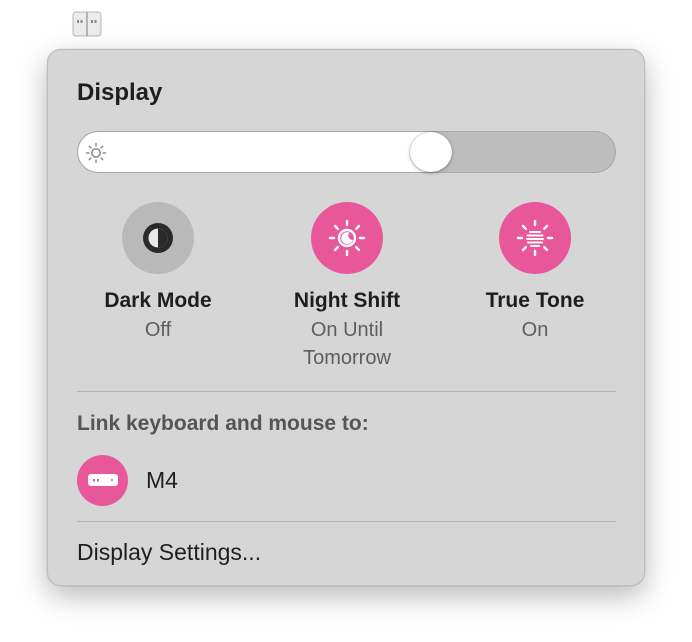 This screenshot has height=642, width=692. I want to click on brightness-slider-knob, so click(430, 152).